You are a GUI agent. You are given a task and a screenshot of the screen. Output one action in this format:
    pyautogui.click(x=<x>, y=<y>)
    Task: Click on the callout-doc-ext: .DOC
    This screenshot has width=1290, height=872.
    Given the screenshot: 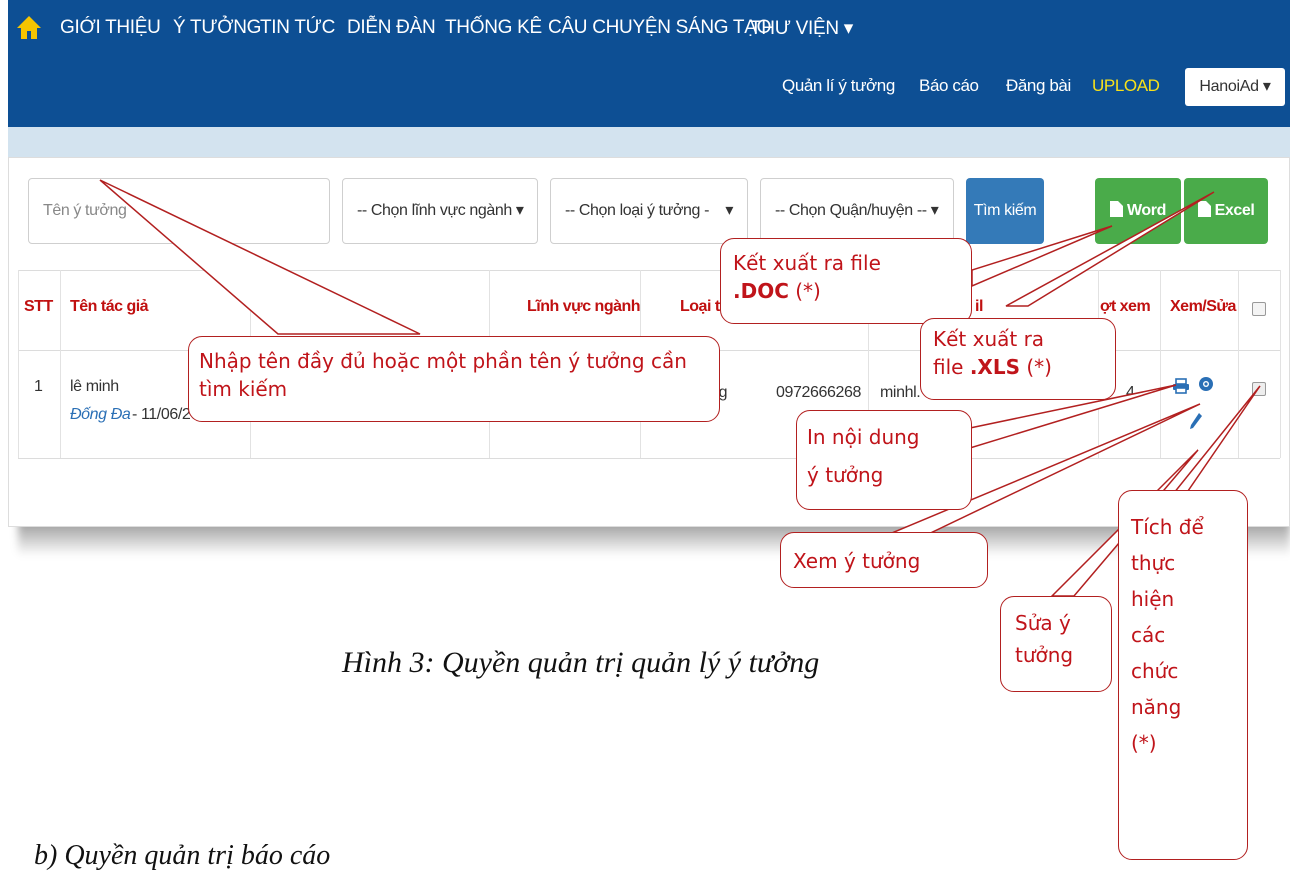 What is the action you would take?
    pyautogui.click(x=761, y=291)
    